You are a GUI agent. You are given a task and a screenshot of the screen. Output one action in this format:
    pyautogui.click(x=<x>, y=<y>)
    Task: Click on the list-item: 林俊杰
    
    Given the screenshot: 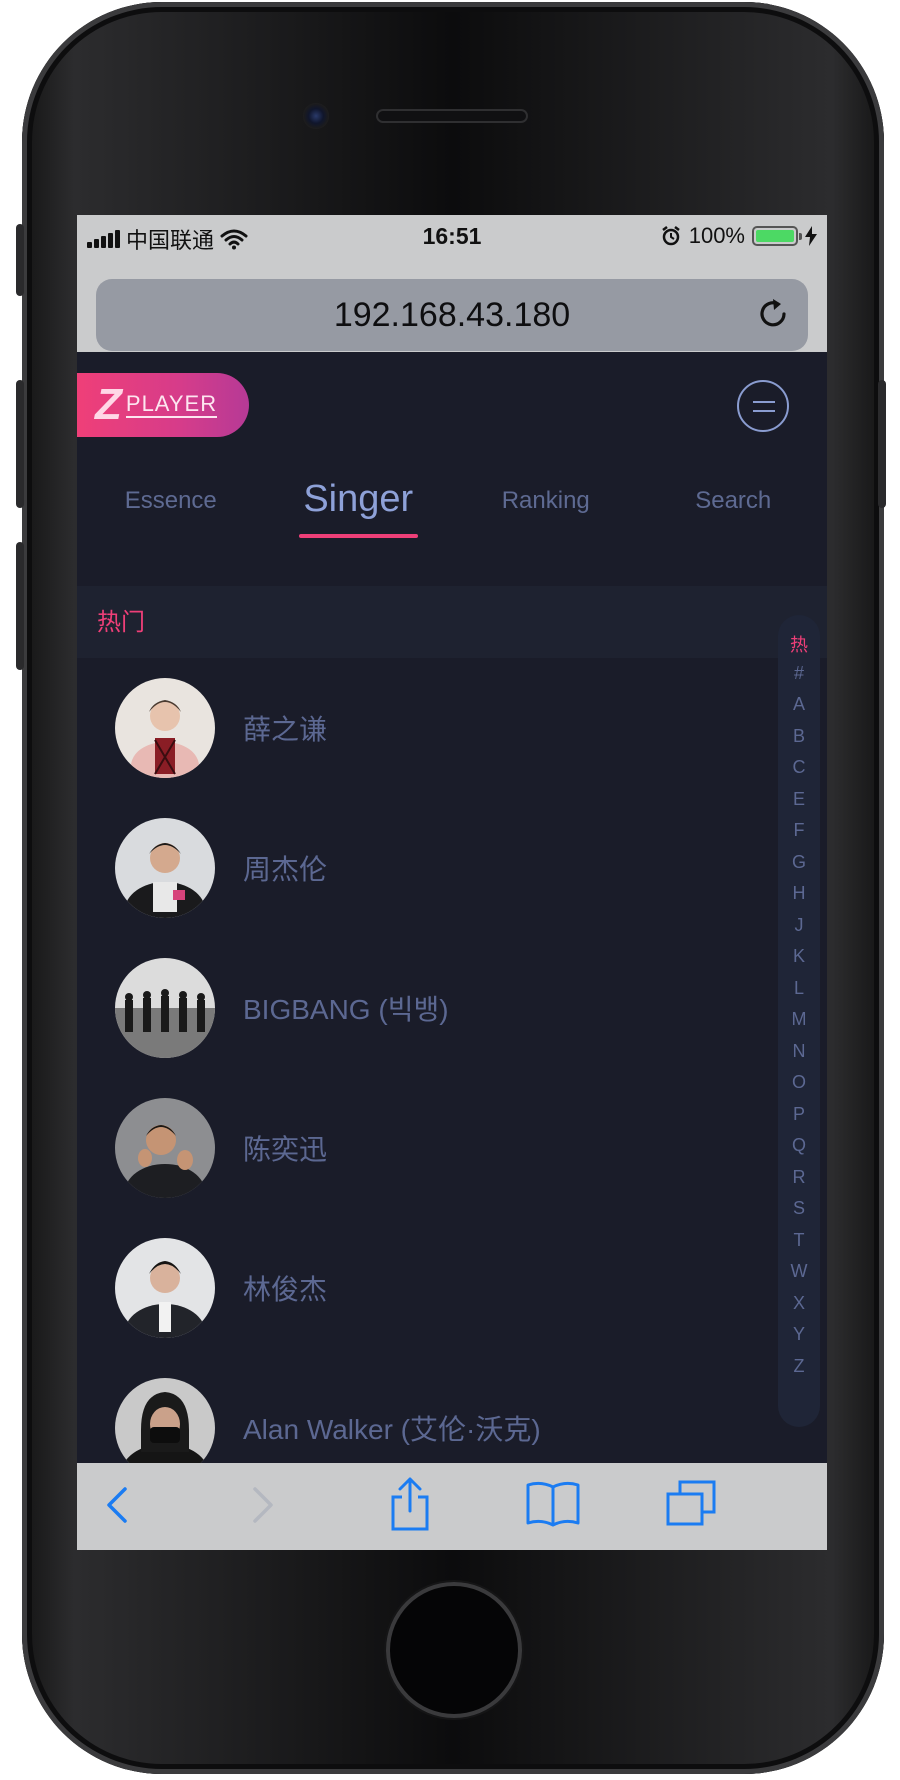 What is the action you would take?
    pyautogui.click(x=425, y=1288)
    